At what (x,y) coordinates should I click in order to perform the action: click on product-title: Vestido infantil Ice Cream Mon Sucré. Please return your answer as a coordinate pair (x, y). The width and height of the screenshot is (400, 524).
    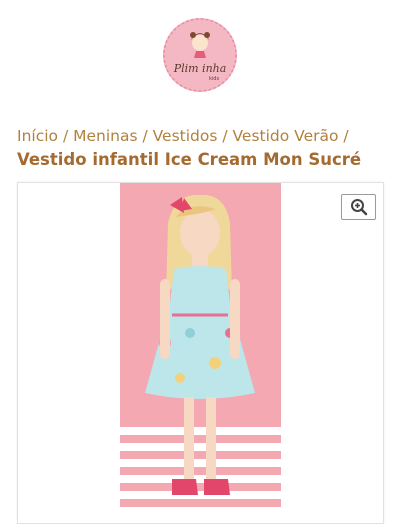
    Looking at the image, I should click on (189, 159).